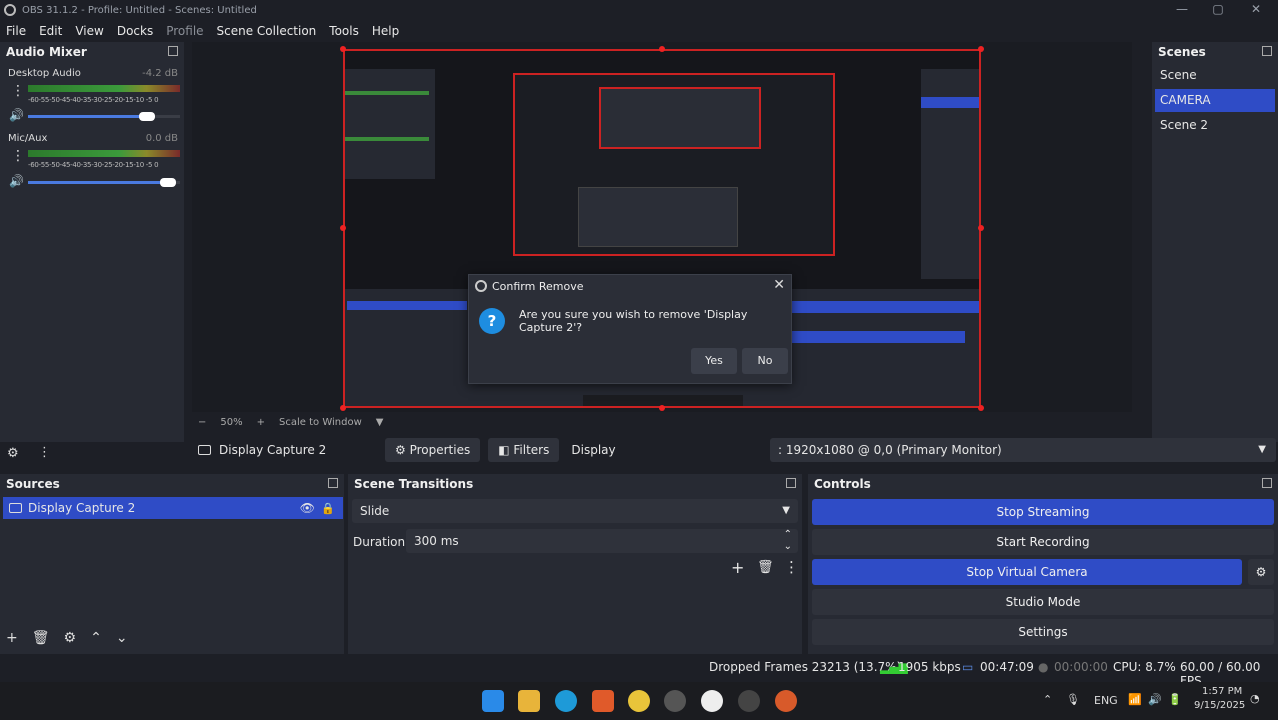 This screenshot has width=1278, height=720. What do you see at coordinates (41, 638) in the screenshot?
I see `remove-source-icon: 🗑` at bounding box center [41, 638].